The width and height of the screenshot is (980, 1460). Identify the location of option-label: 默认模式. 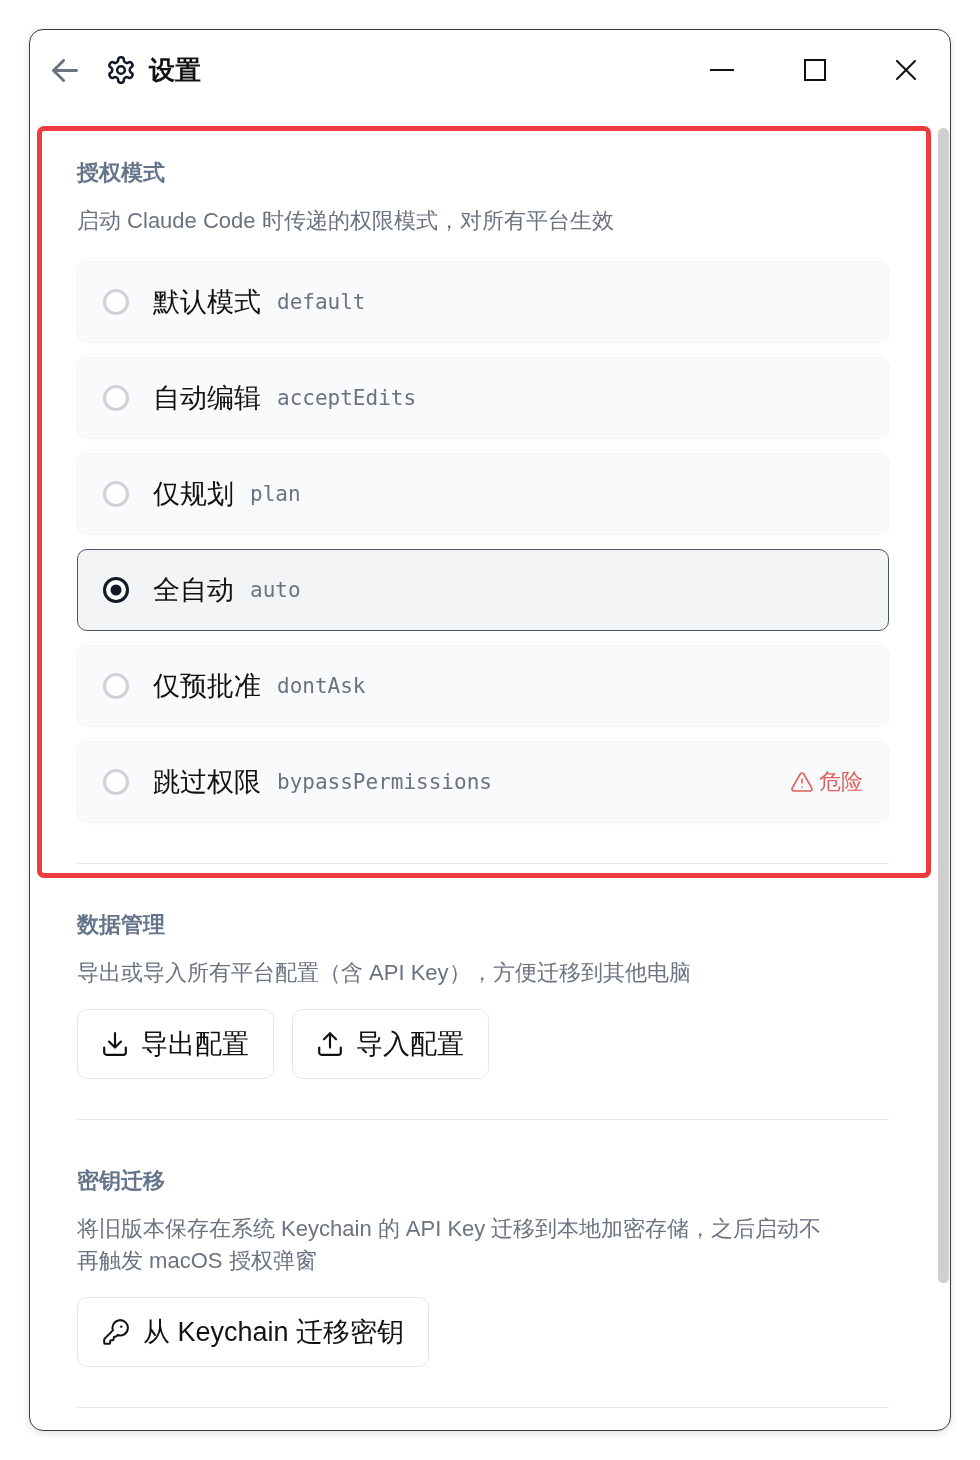
(207, 302).